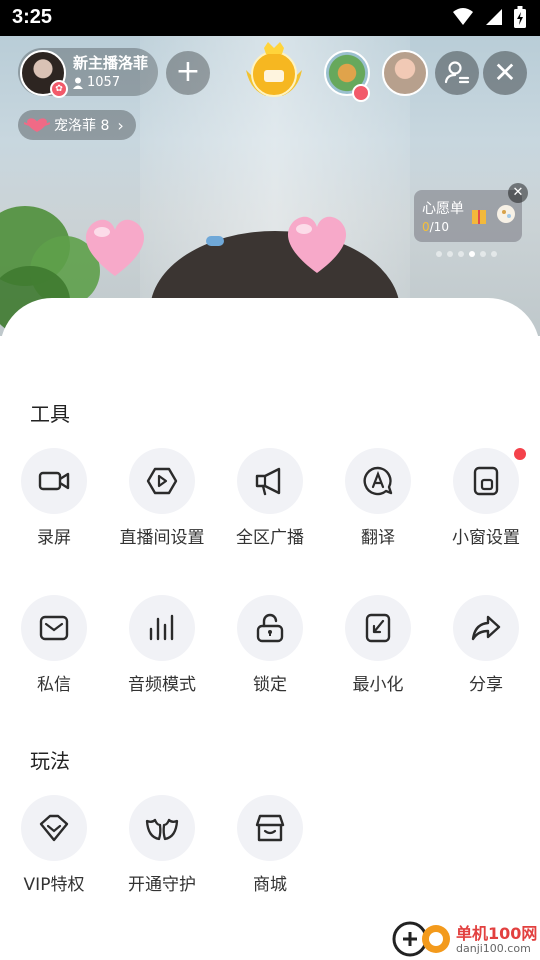 Image resolution: width=540 pixels, height=960 pixels. Describe the element at coordinates (270, 628) in the screenshot. I see `lock-icon` at that location.